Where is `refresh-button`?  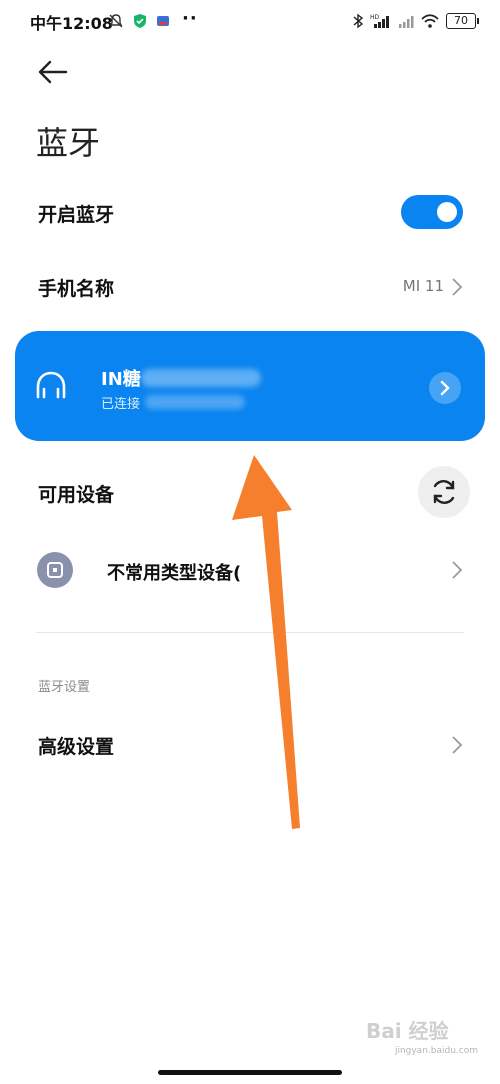
refresh-button is located at coordinates (444, 492).